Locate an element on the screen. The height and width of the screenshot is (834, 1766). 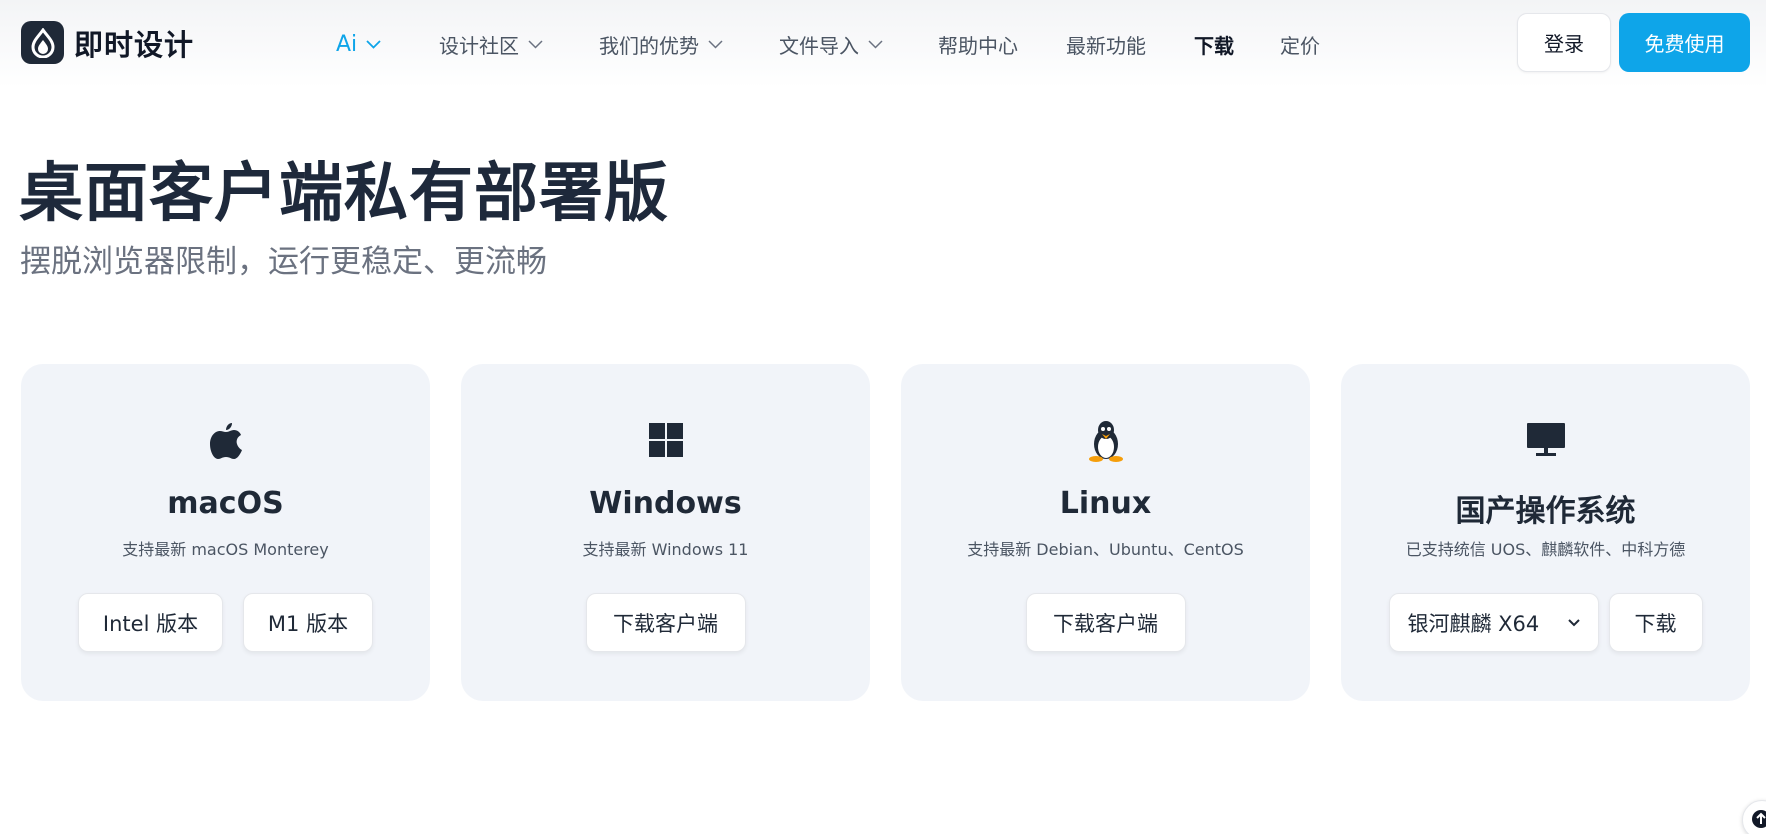
main-nav: Ai 设计社区 我们的优势 文件导入 帮助中心 最新功能 下载 定价 is located at coordinates (838, 44).